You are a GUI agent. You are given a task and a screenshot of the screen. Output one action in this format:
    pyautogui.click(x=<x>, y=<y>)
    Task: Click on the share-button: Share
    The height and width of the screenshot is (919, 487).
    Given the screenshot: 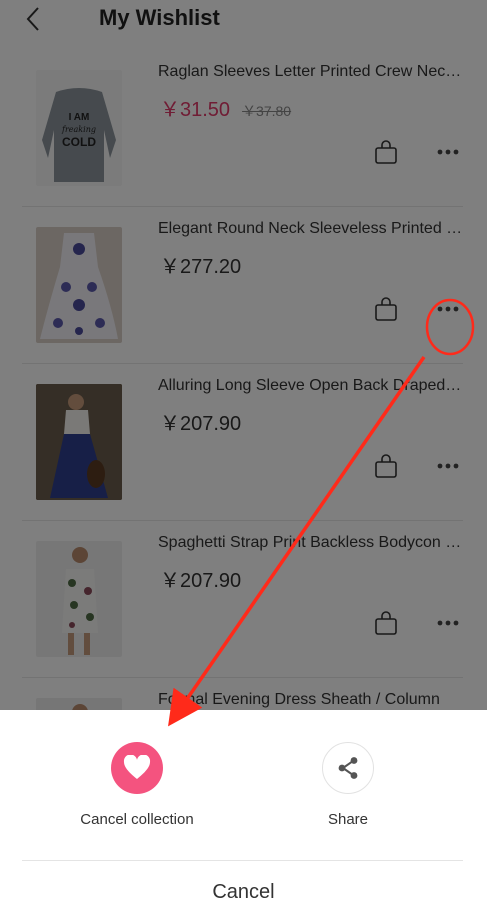 What is the action you would take?
    pyautogui.click(x=348, y=785)
    